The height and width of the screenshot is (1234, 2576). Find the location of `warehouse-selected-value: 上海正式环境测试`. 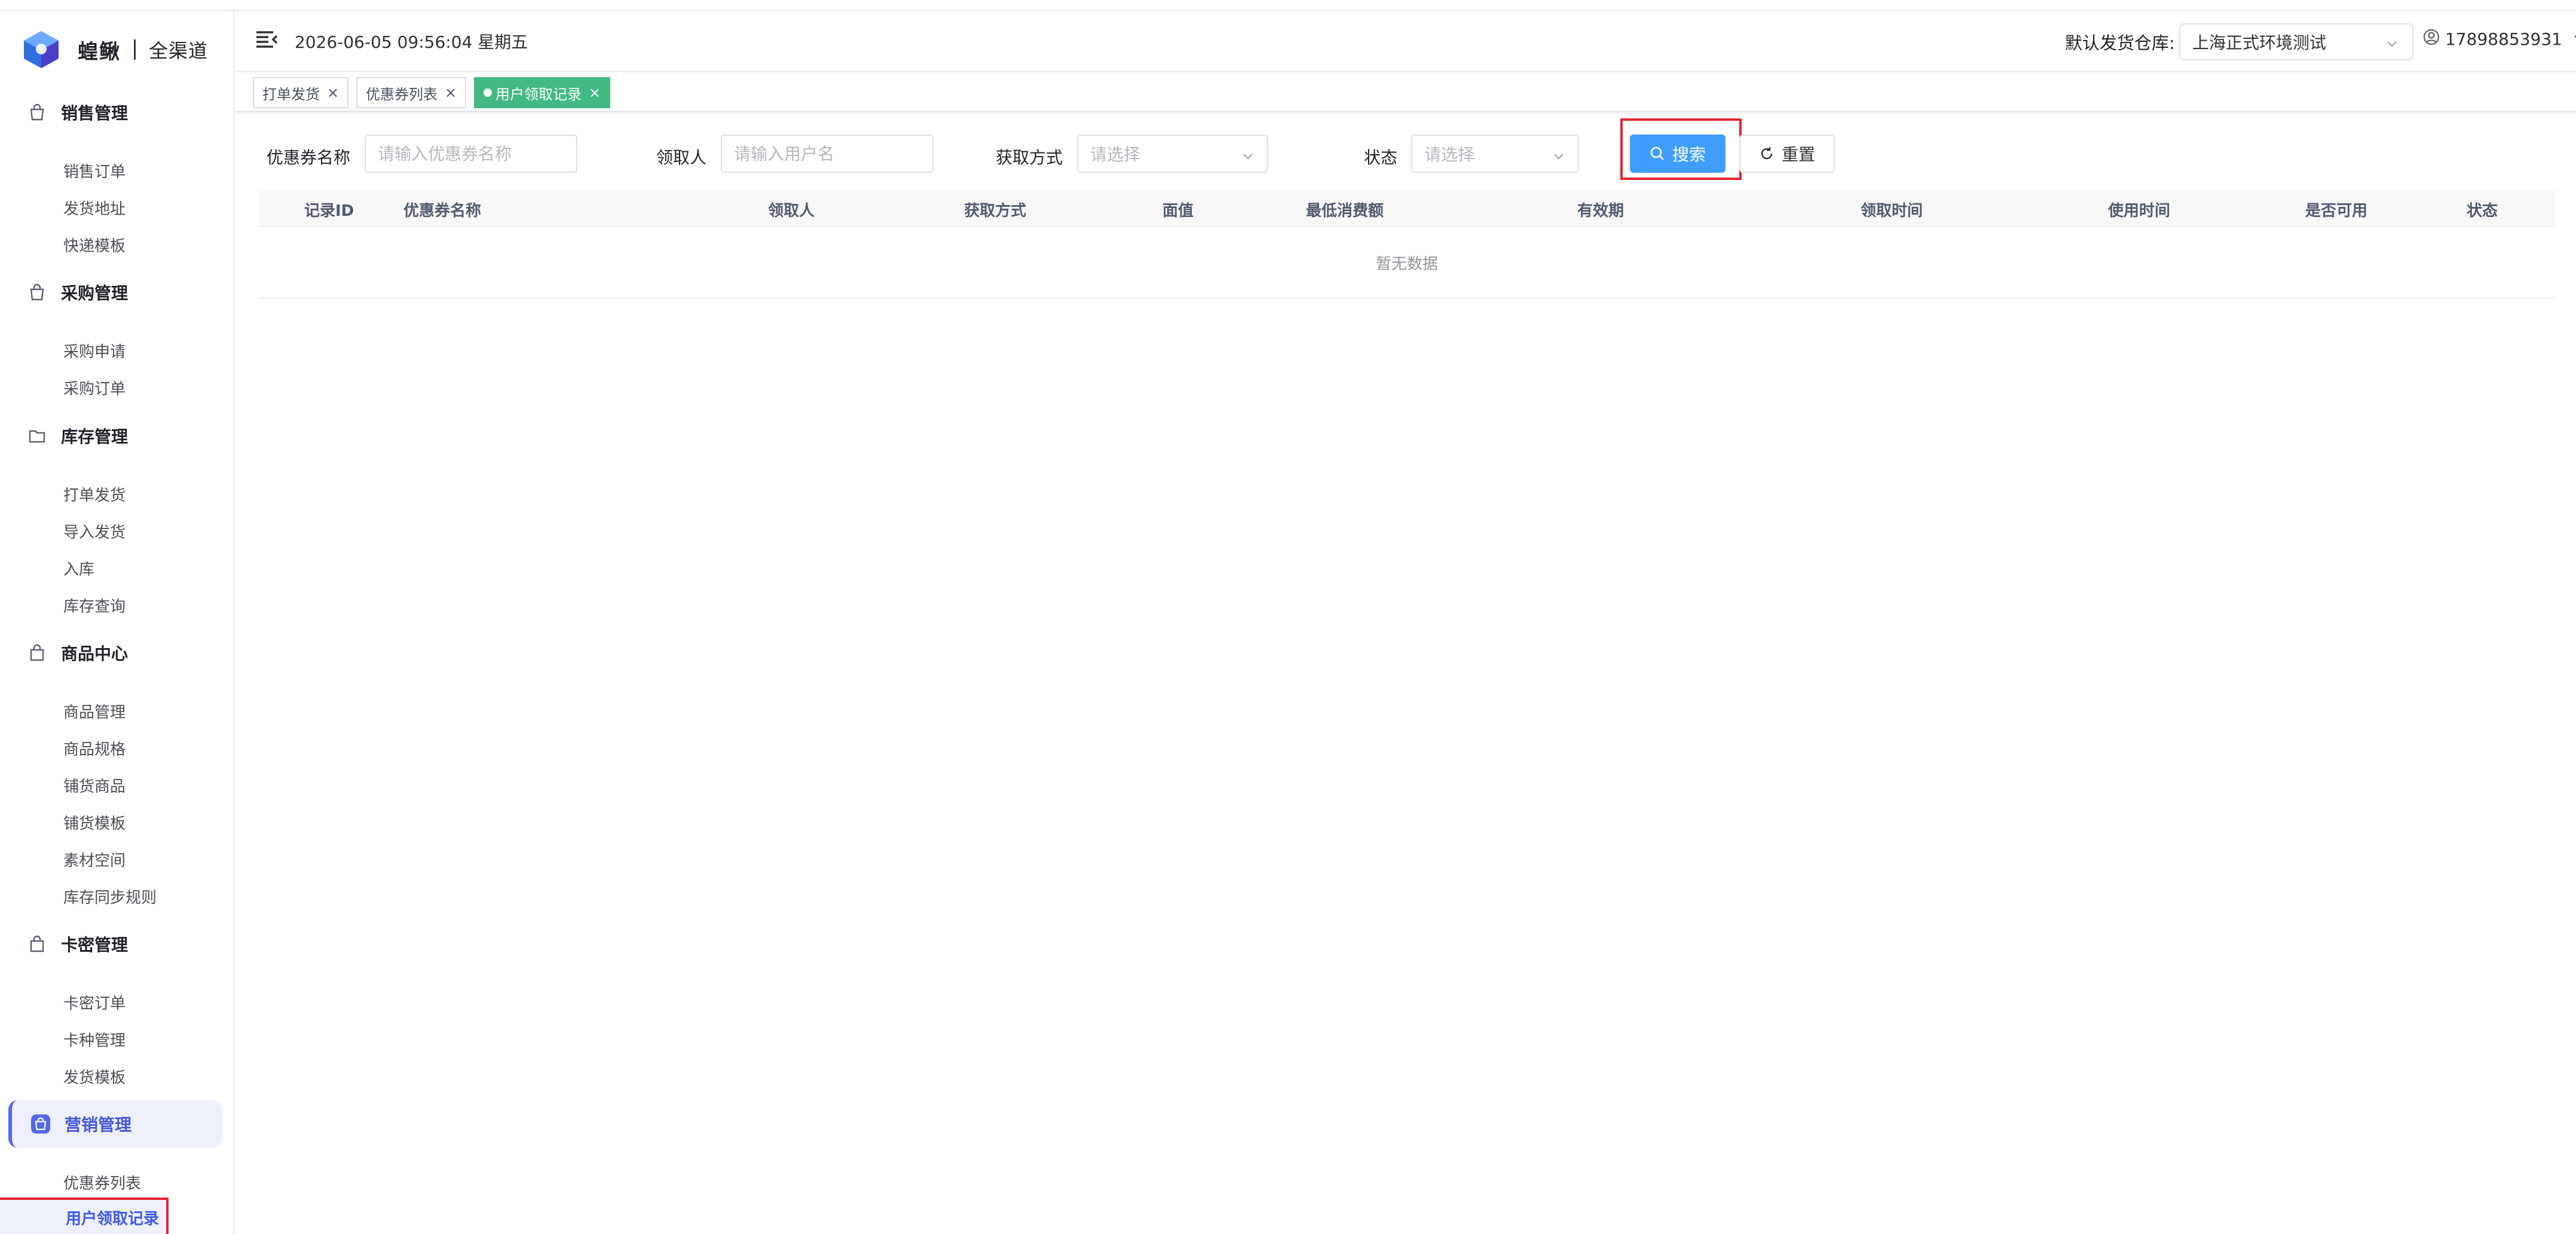

warehouse-selected-value: 上海正式环境测试 is located at coordinates (2259, 43).